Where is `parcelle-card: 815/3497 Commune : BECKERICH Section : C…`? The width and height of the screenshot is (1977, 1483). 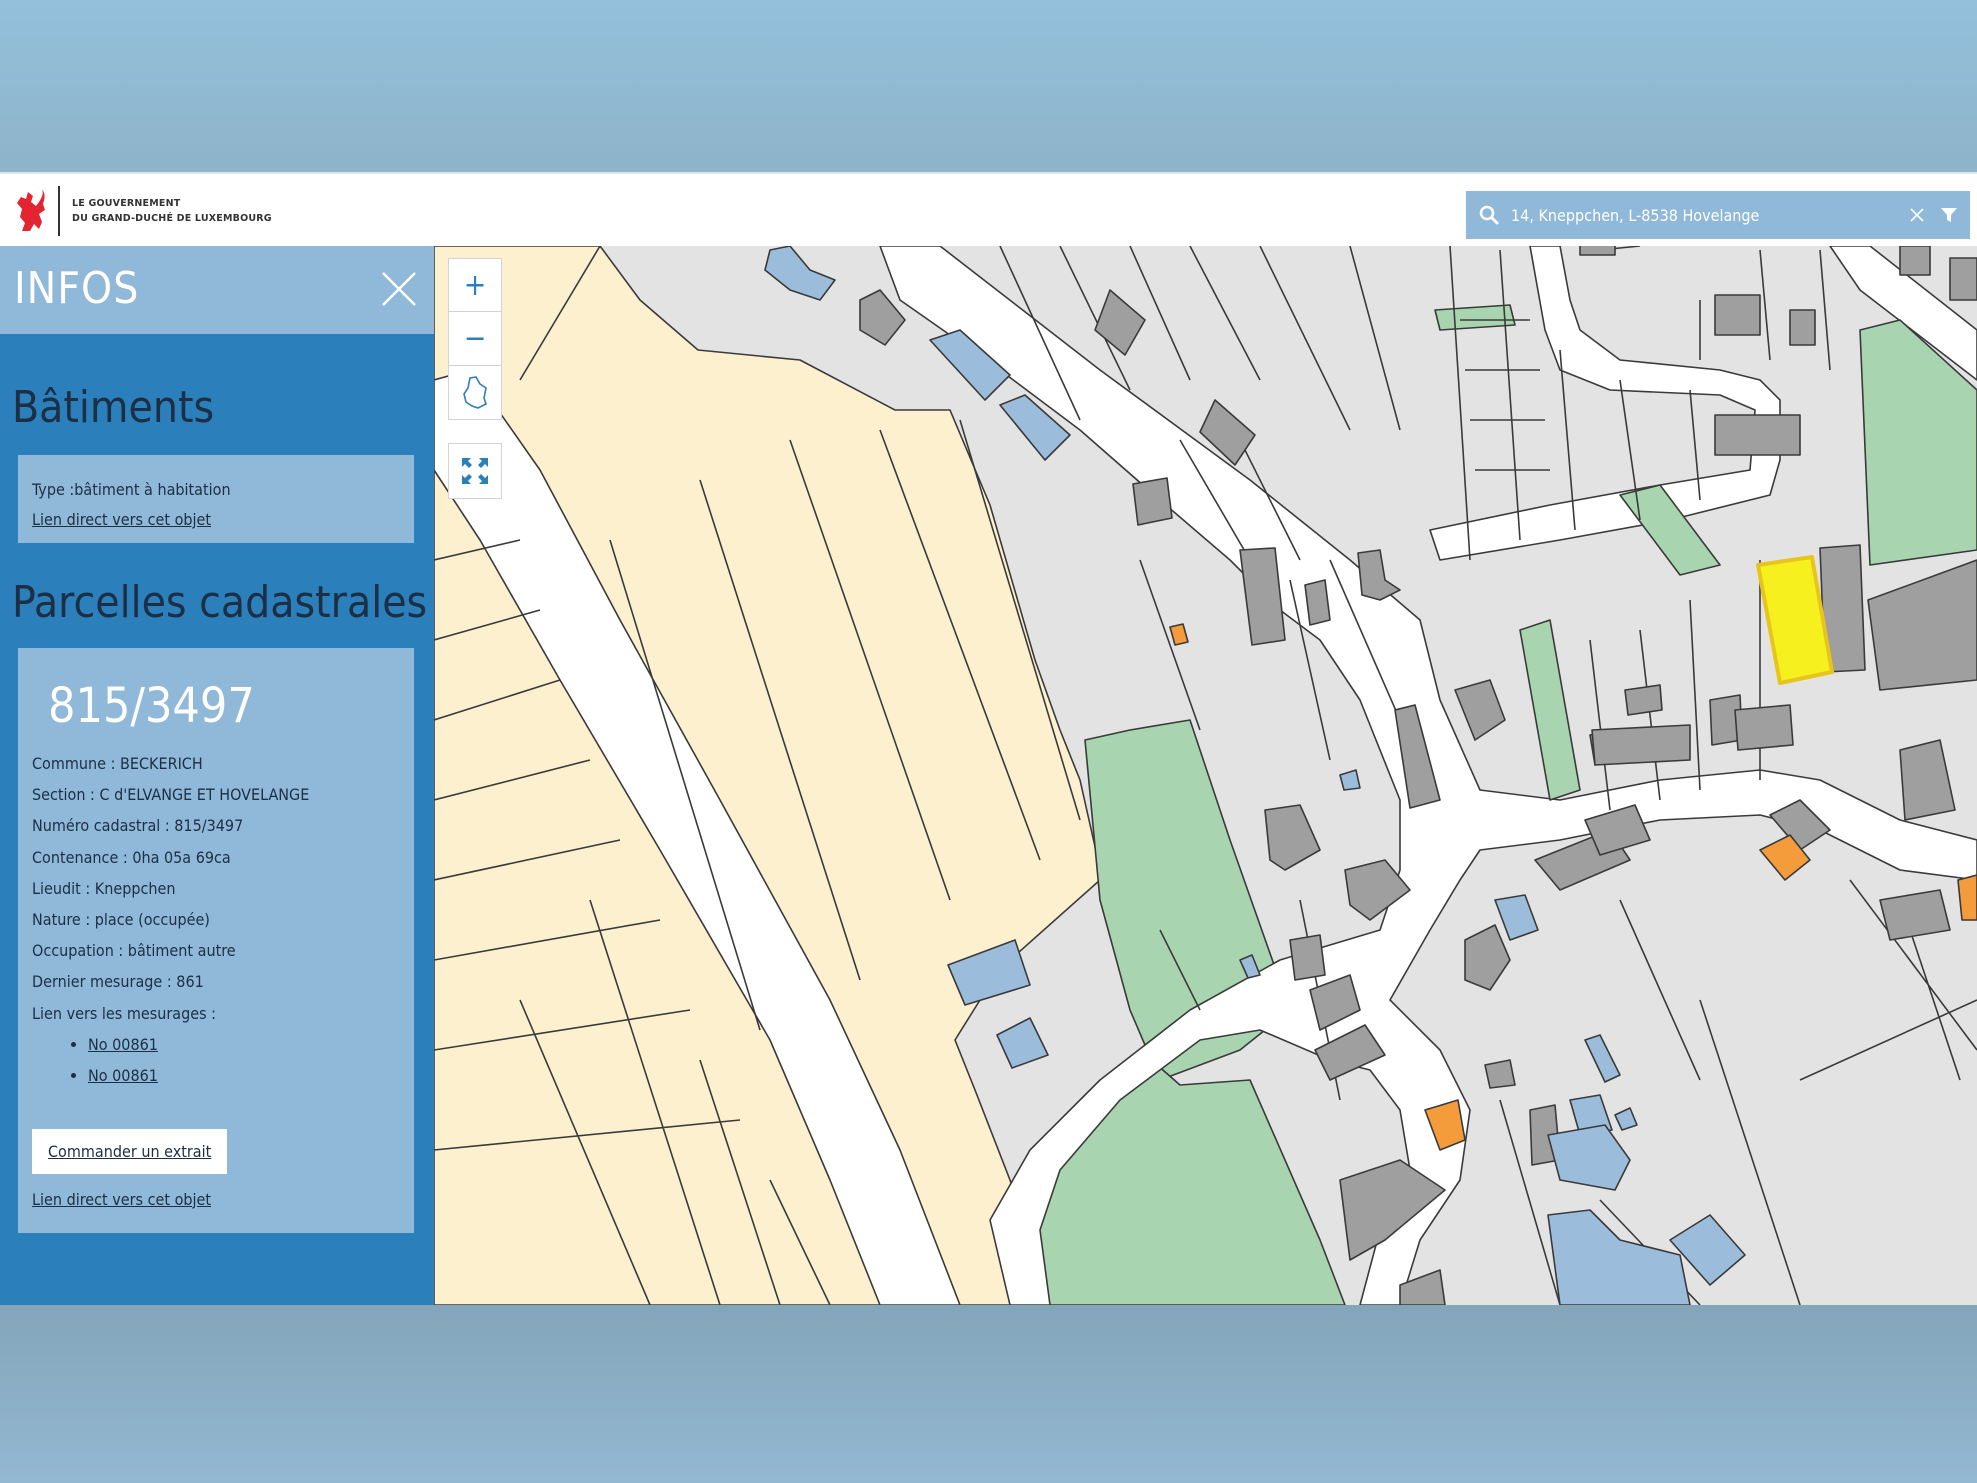 parcelle-card: 815/3497 Commune : BECKERICH Section : C… is located at coordinates (216, 940).